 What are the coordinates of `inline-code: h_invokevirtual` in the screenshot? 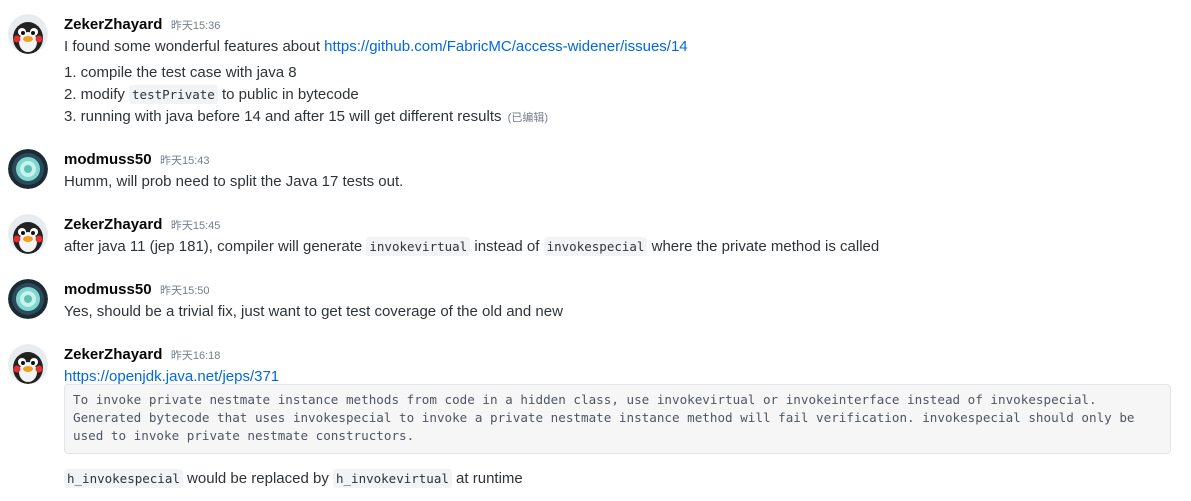 It's located at (392, 478).